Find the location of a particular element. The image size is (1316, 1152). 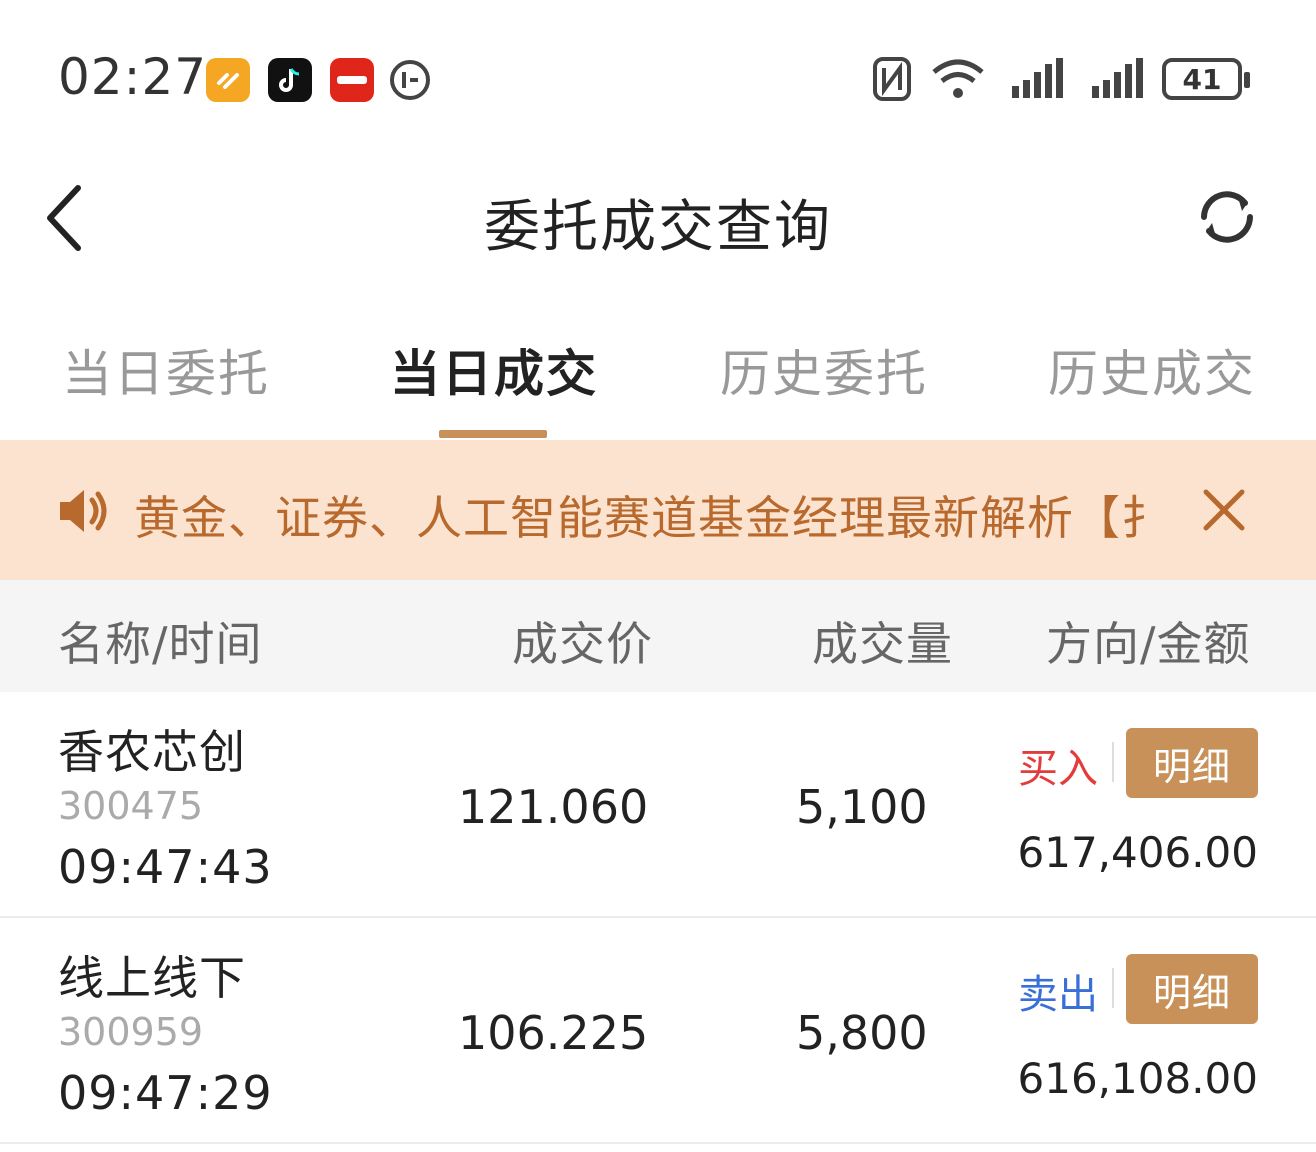

battery-icon: 41 is located at coordinates (1206, 79).